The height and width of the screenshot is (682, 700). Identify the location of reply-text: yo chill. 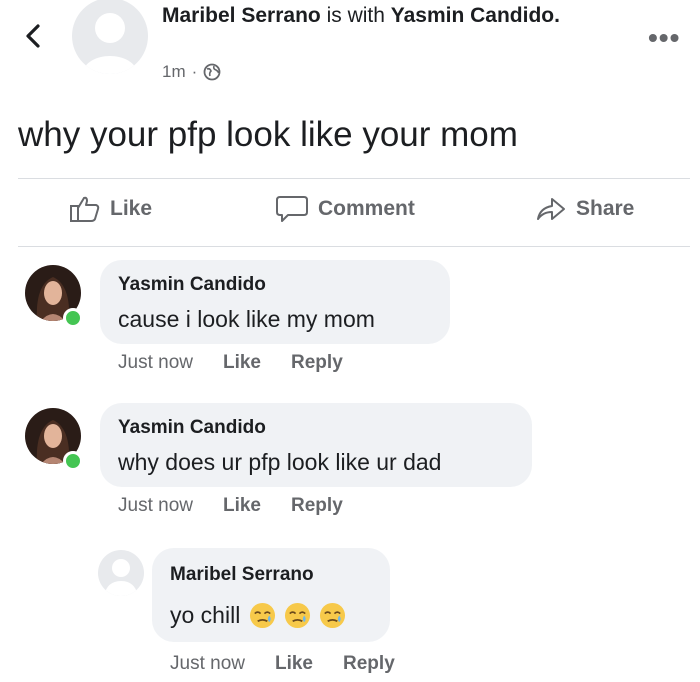
(205, 615).